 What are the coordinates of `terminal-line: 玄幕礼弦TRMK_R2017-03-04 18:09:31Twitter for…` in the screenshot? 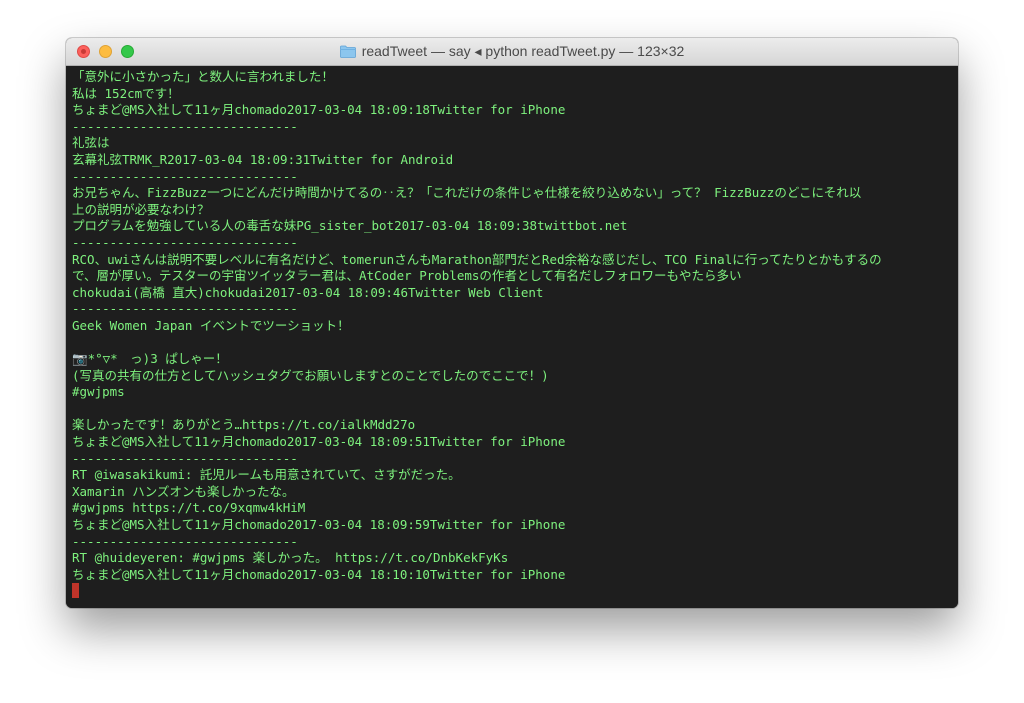 It's located at (263, 159).